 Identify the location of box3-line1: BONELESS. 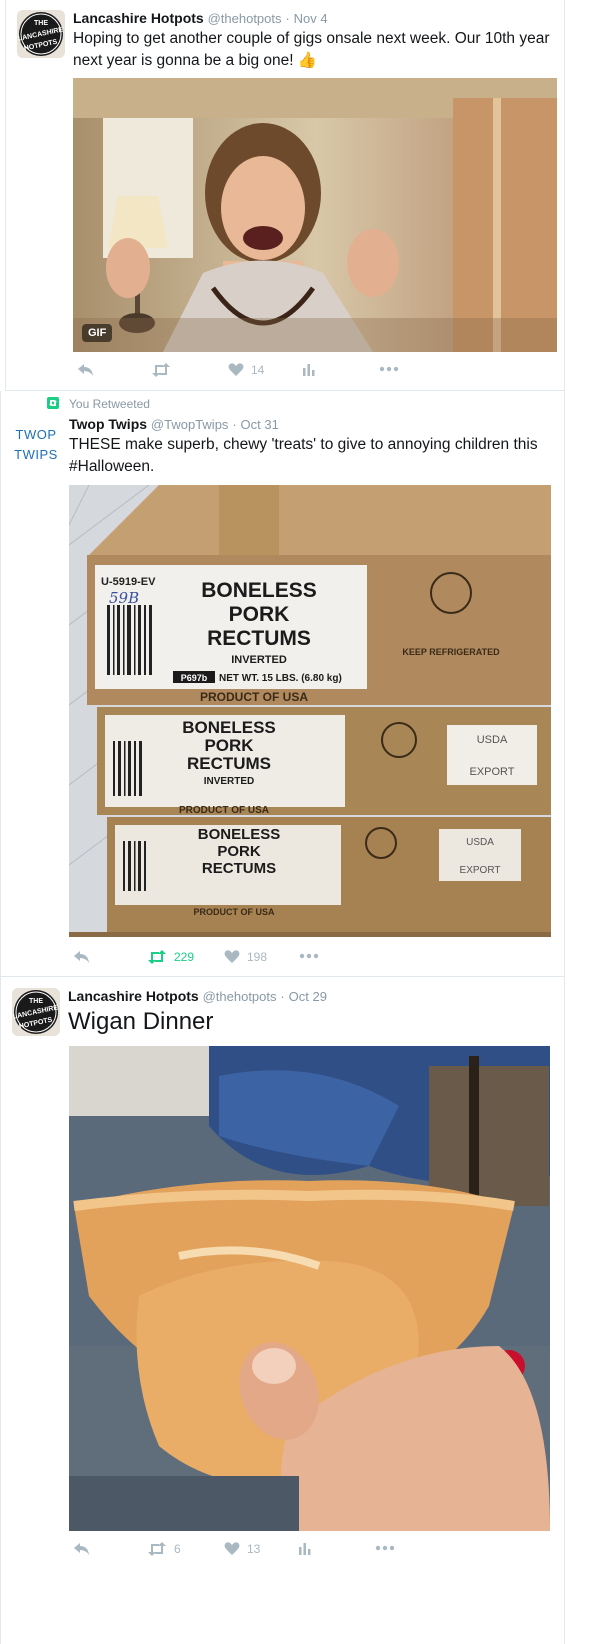
(239, 834).